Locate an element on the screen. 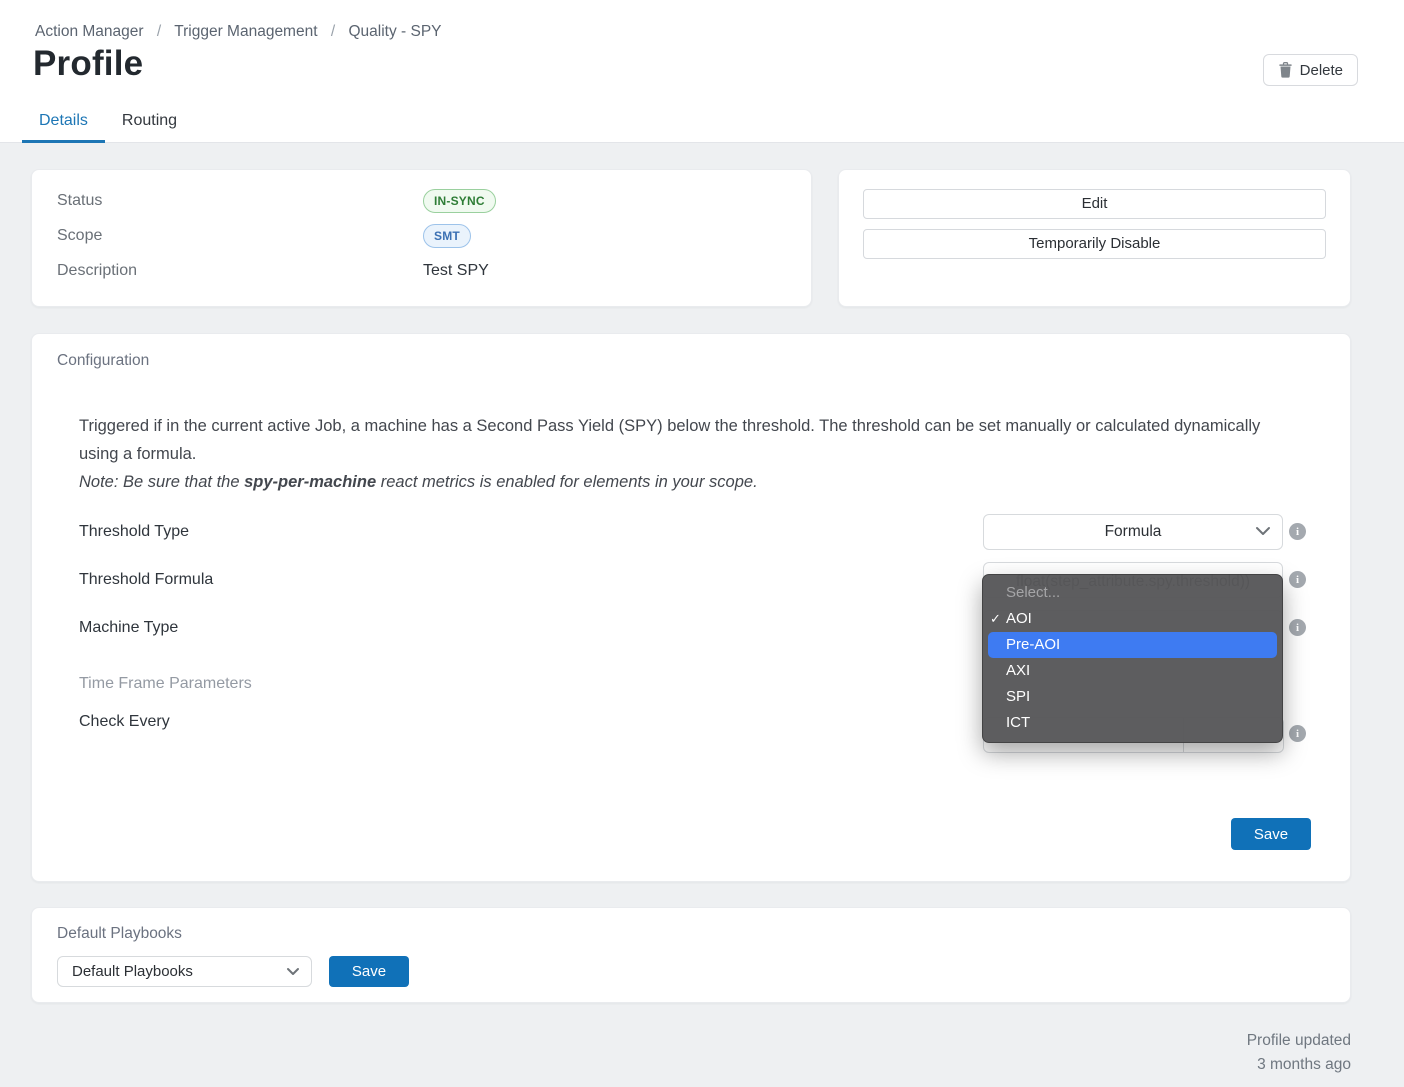 The image size is (1404, 1087). status-row: Status IN-SYNC is located at coordinates (421, 200).